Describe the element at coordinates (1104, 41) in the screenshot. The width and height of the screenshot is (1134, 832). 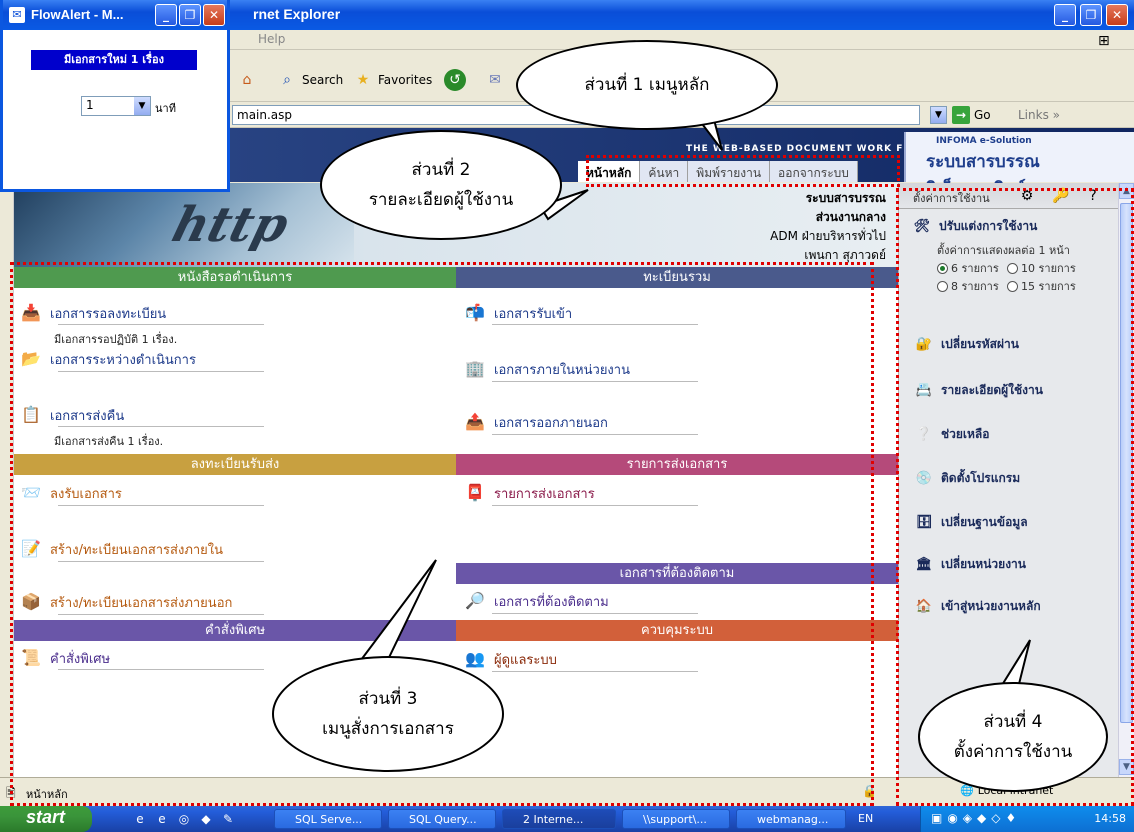
I see `windows-logo-icon: ⊞` at that location.